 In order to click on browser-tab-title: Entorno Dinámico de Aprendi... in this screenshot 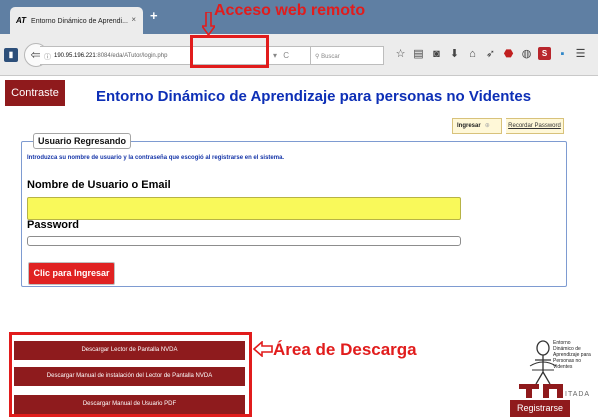, I will do `click(79, 21)`.